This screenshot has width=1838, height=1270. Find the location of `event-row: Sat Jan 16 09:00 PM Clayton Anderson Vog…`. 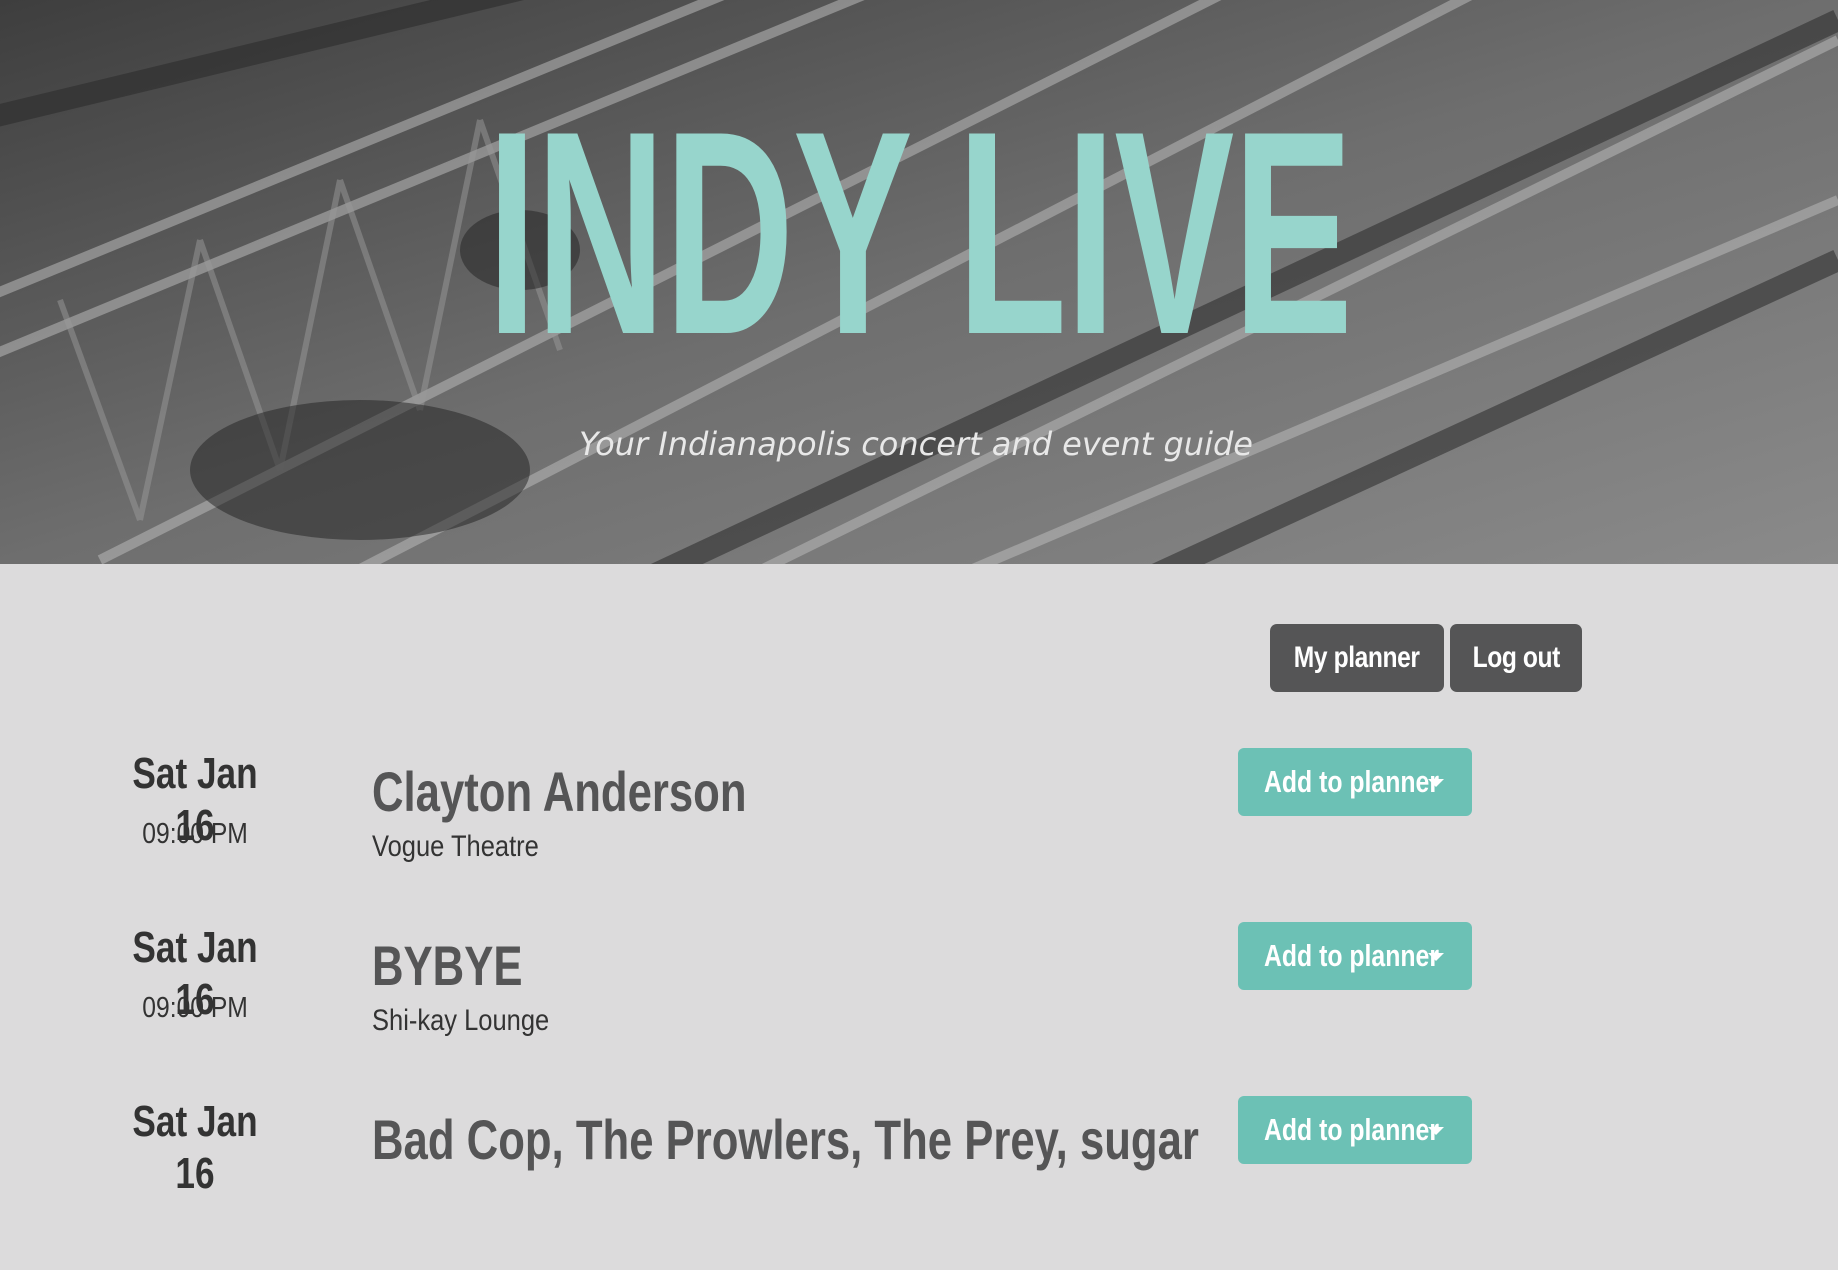

event-row: Sat Jan 16 09:00 PM Clayton Anderson Vog… is located at coordinates (919, 835).